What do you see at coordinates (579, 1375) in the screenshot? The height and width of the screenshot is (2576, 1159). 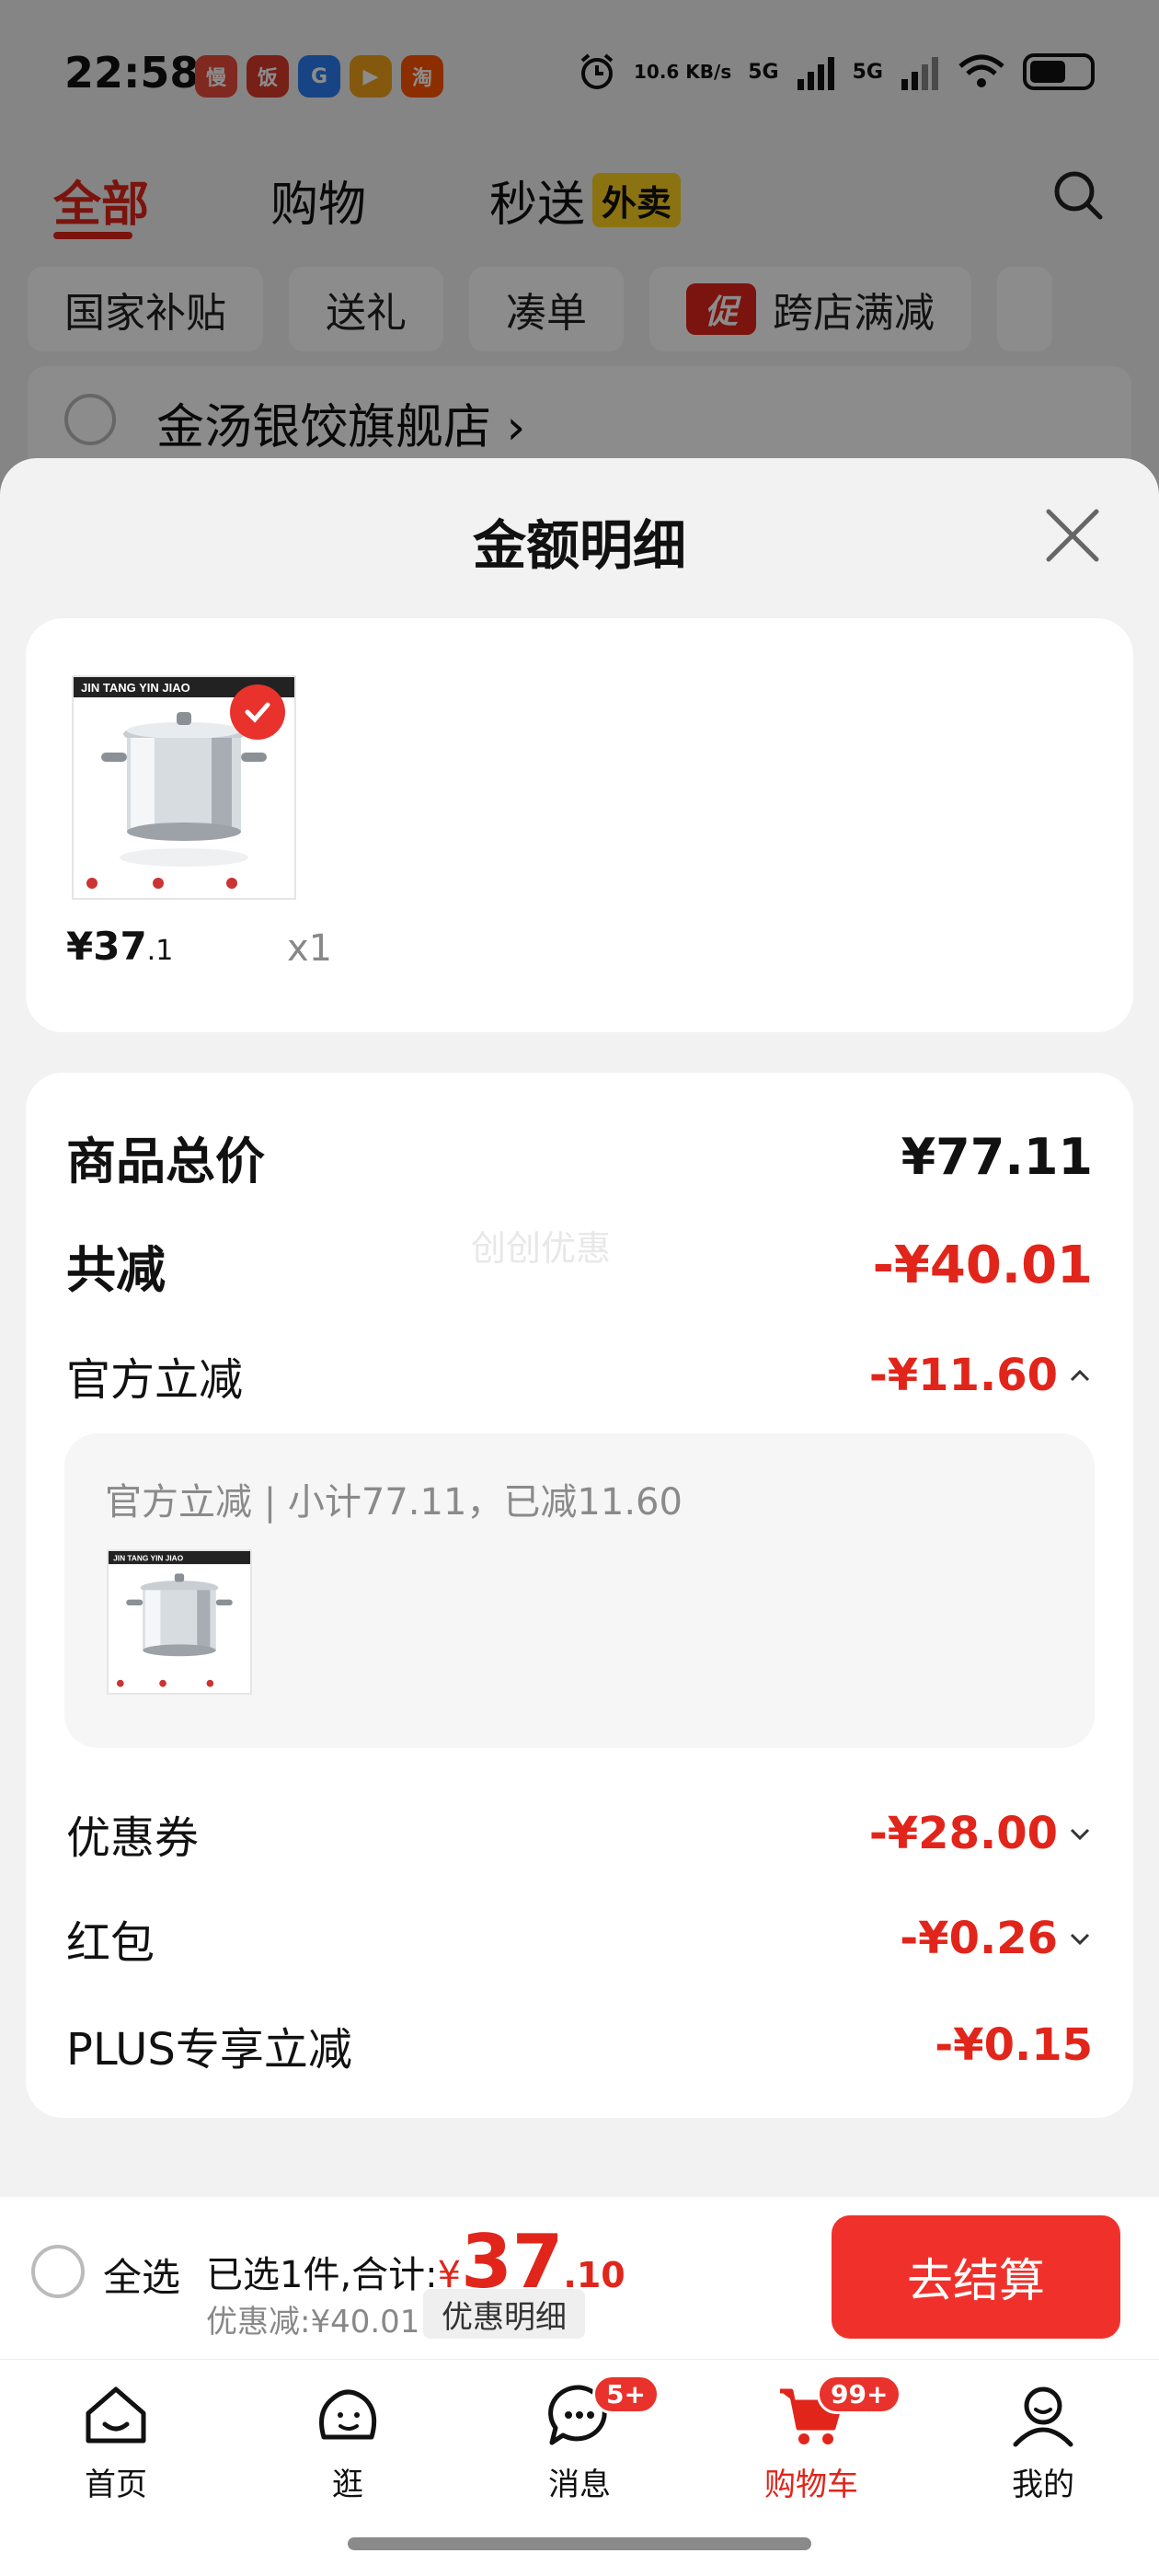 I see `official-discount-row: 官方立减 -¥11.60` at bounding box center [579, 1375].